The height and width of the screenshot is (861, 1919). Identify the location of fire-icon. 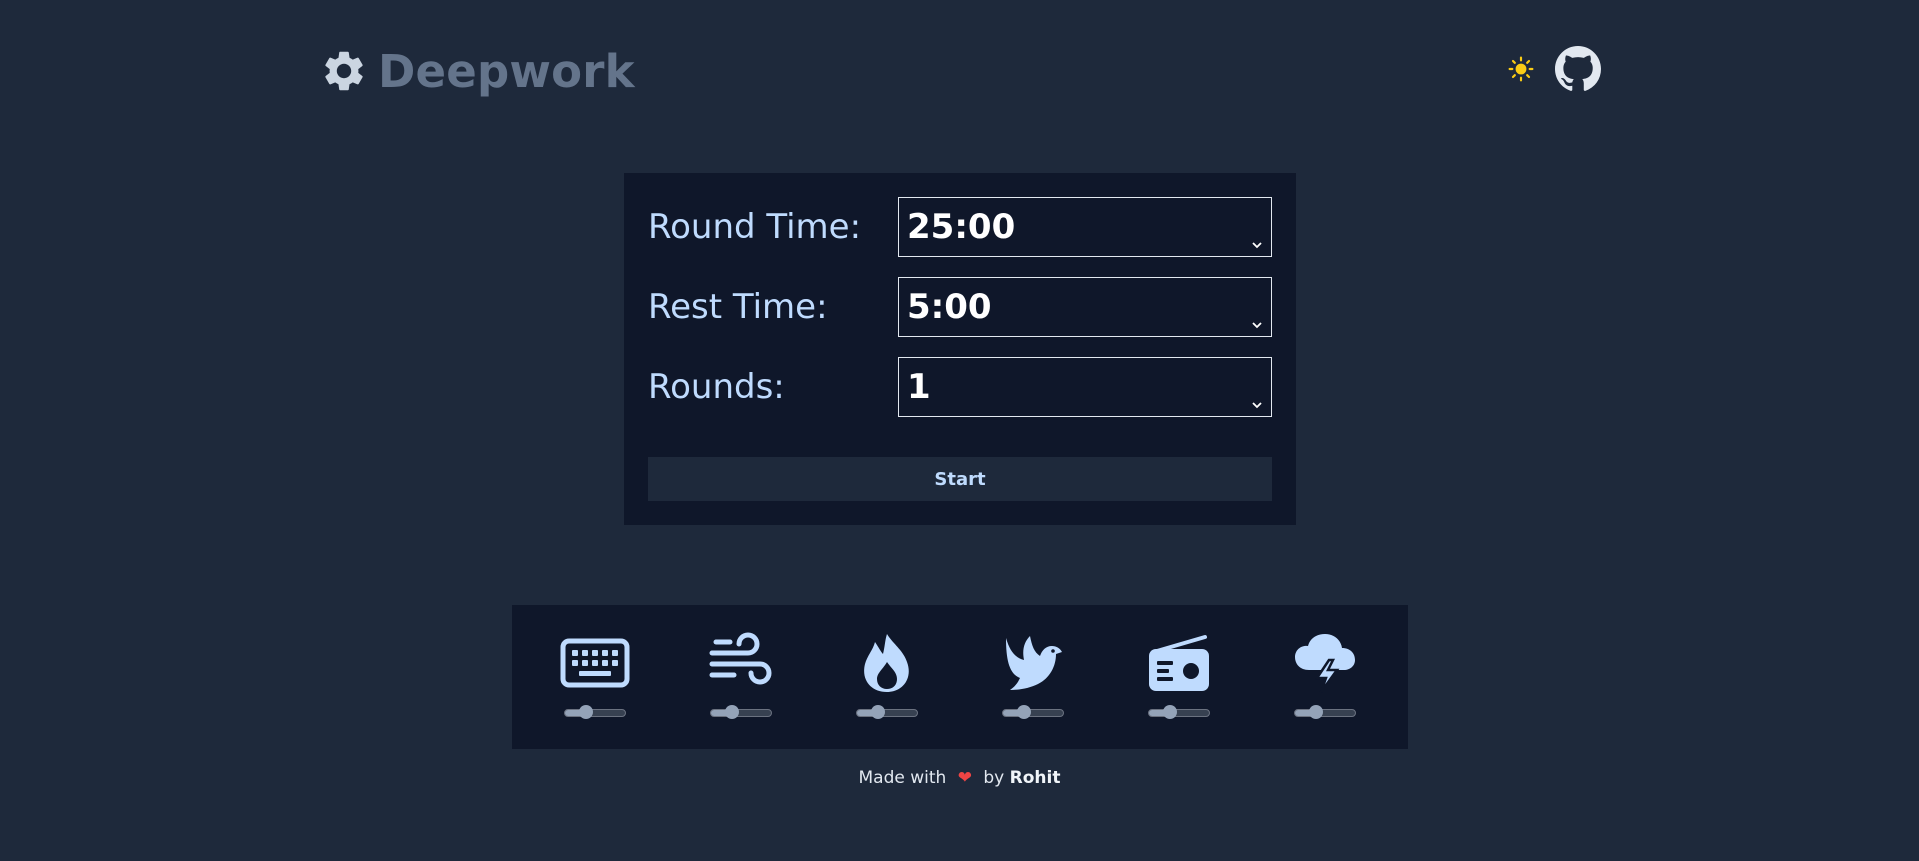
(887, 663).